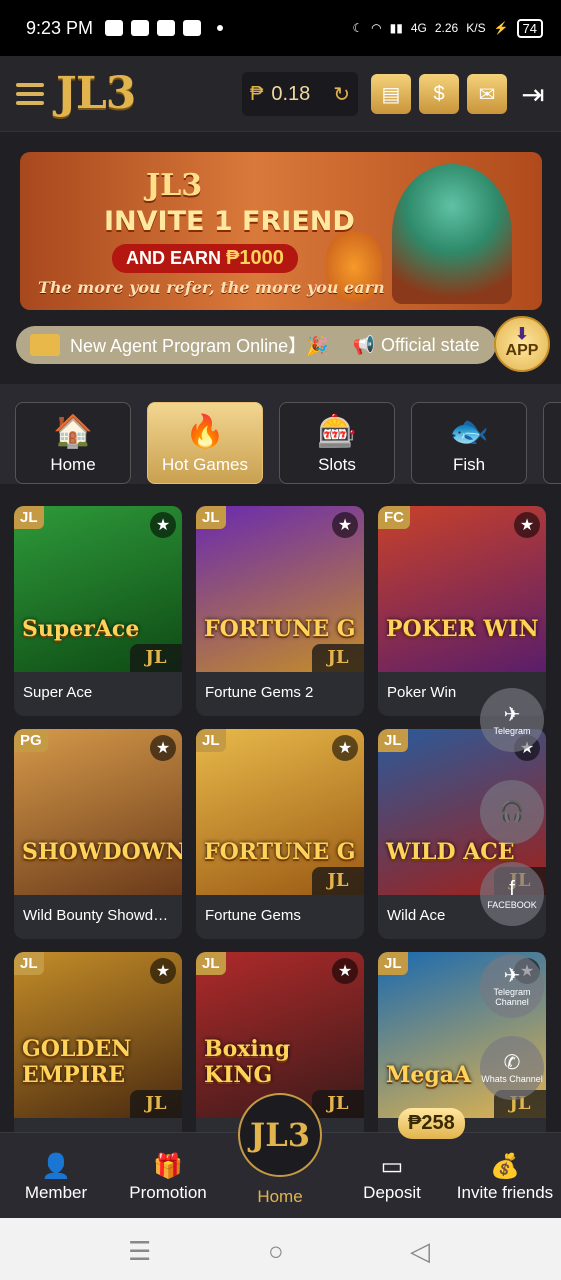 The image size is (561, 1280). I want to click on category-tab-l: L, so click(552, 443).